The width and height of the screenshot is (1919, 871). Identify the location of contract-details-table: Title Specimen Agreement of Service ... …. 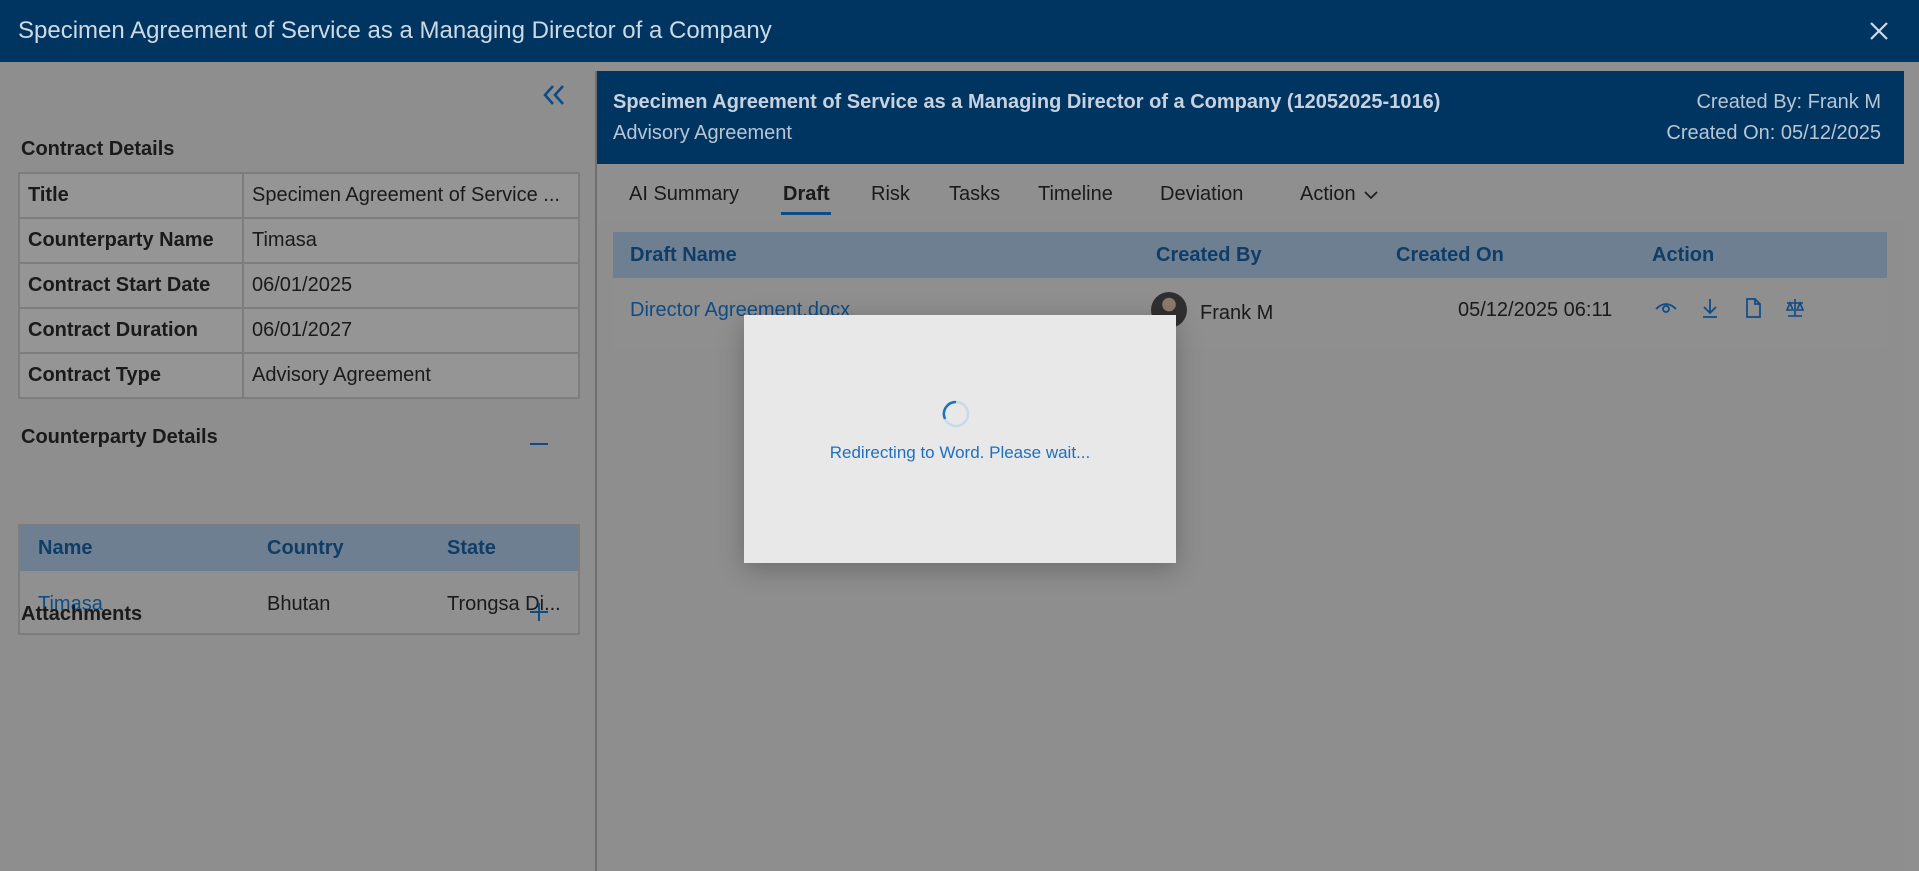
(299, 285).